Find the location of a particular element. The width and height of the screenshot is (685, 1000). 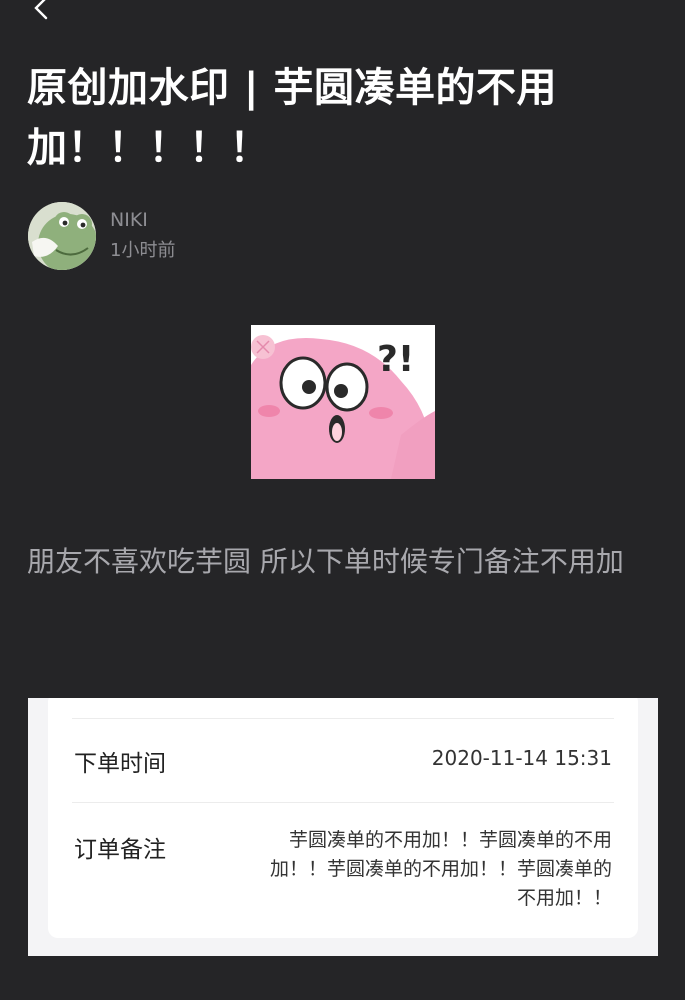

frog-avatar-icon is located at coordinates (62, 236).